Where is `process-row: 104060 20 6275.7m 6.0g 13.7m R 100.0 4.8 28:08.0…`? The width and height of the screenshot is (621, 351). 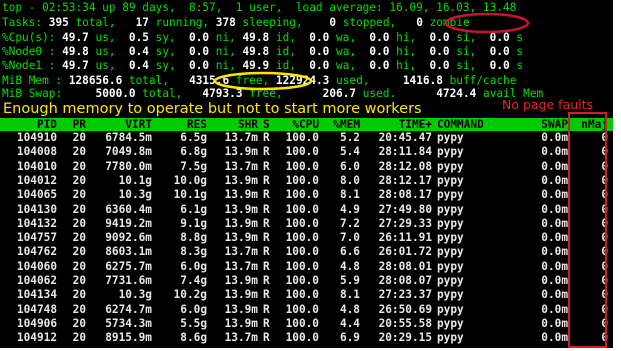 process-row: 104060 20 6275.7m 6.0g 13.7m R 100.0 4.8 28:08.0… is located at coordinates (306, 266).